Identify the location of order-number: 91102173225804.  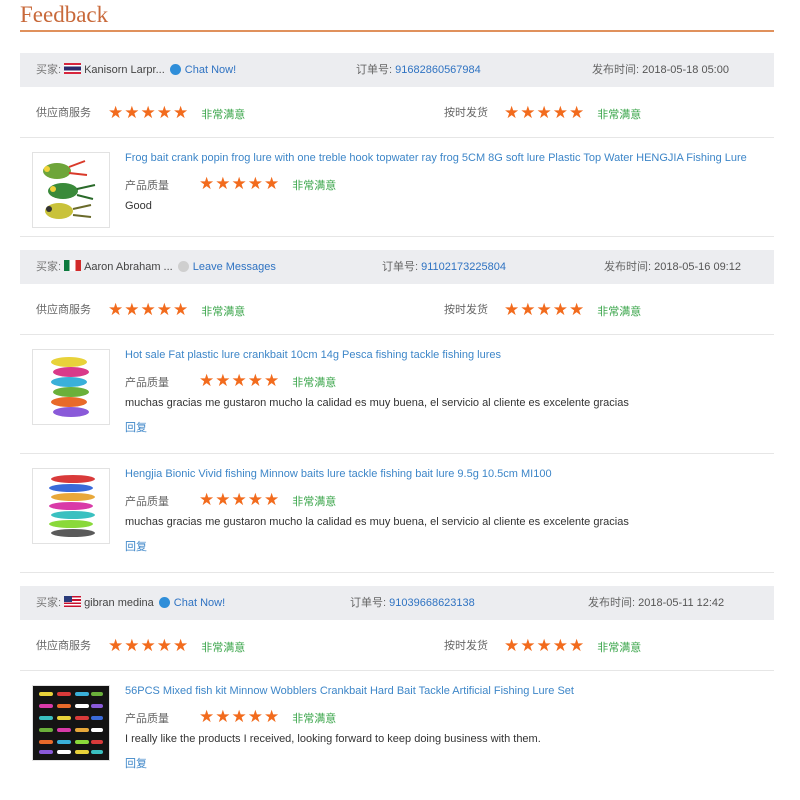
(463, 267).